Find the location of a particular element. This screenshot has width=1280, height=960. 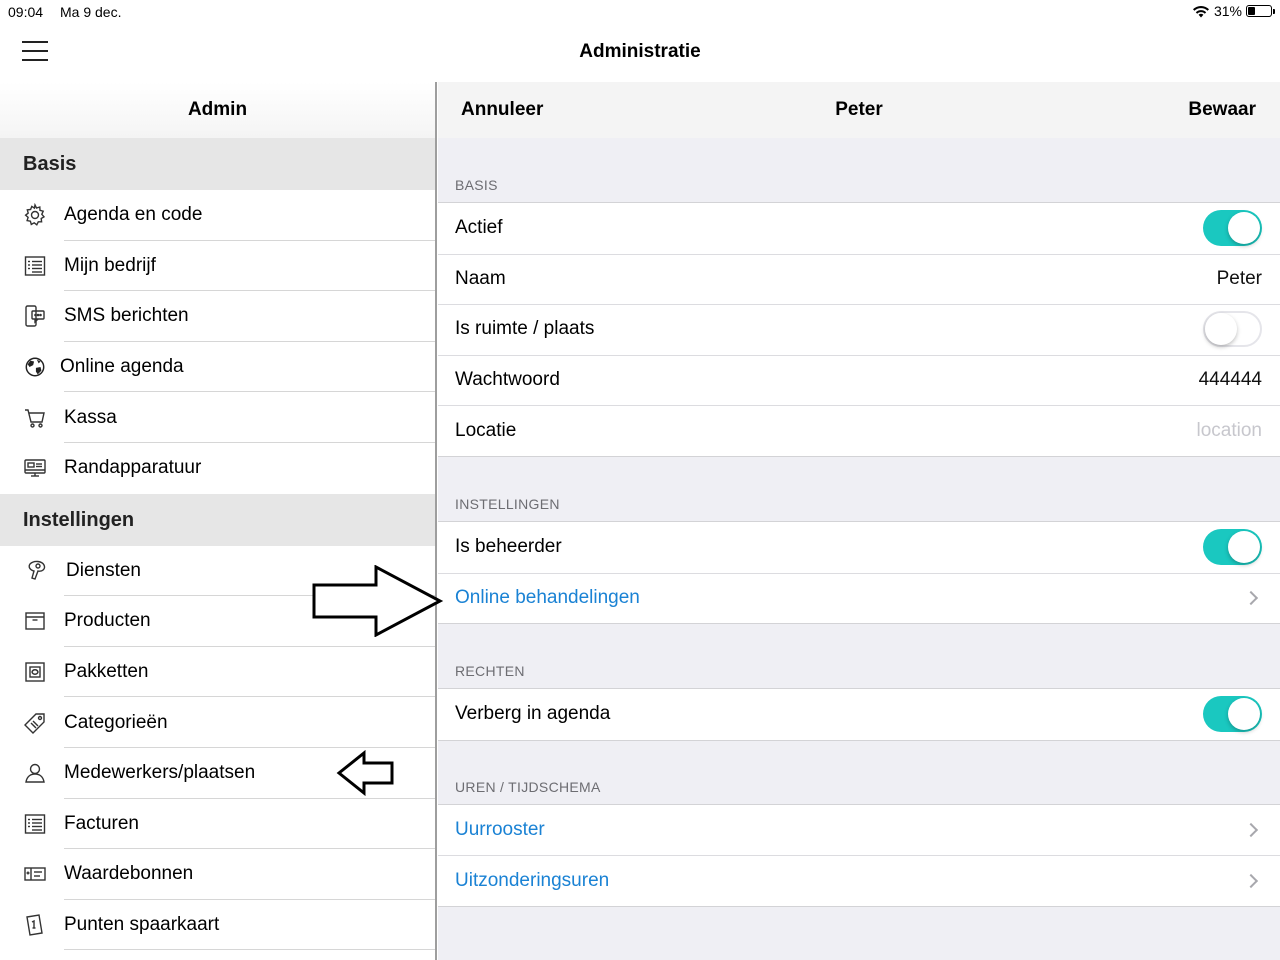

group-label-uren: UREN / TIJDSCHEMA is located at coordinates (528, 786).